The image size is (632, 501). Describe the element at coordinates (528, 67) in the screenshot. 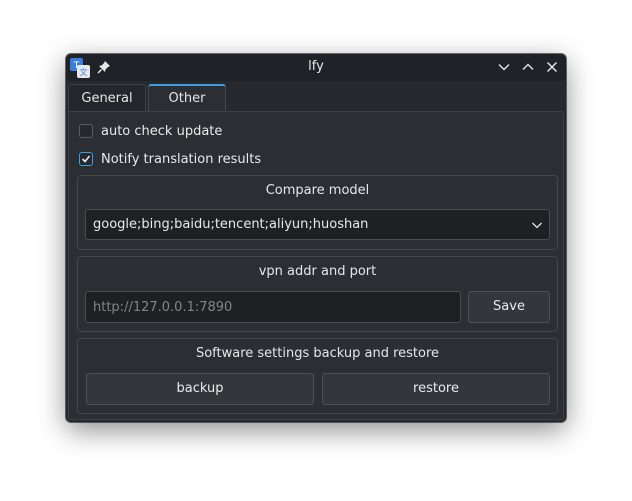

I see `maximize-icon` at that location.